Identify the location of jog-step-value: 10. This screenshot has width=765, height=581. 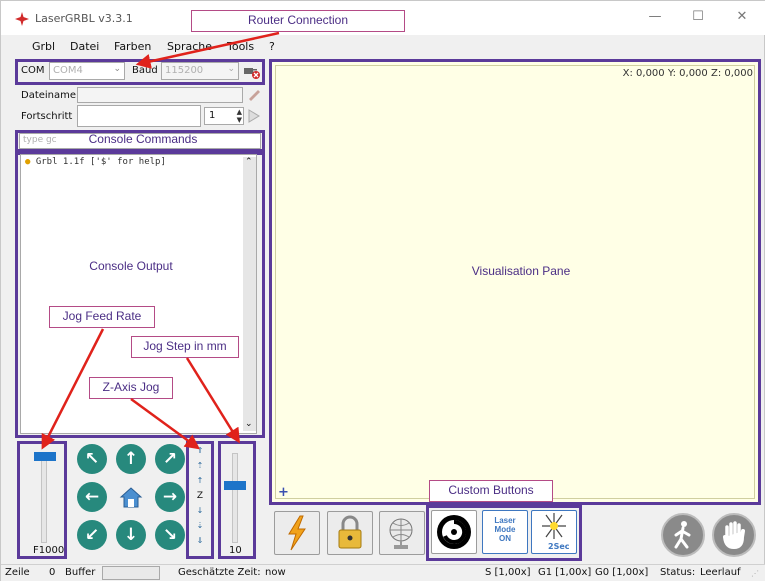
(235, 550).